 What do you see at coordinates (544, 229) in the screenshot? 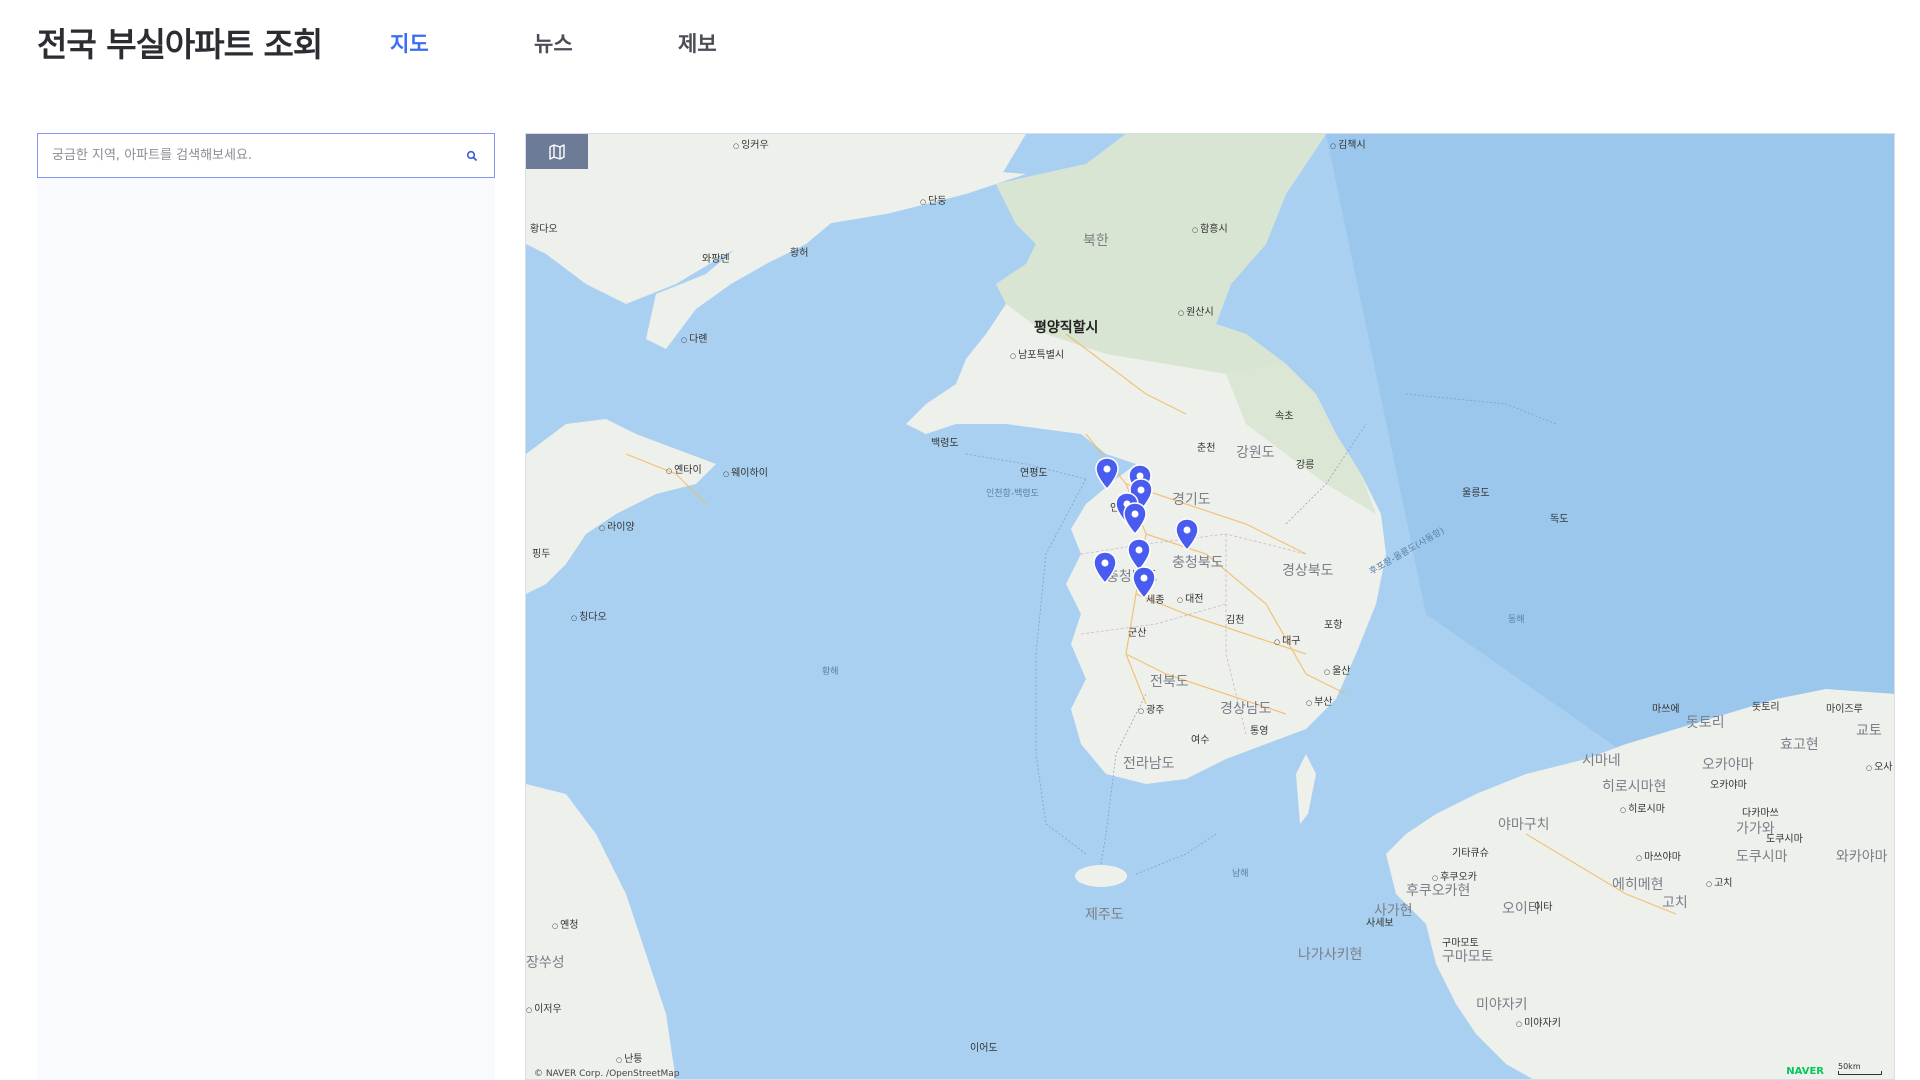
I see `map-label-hwangdao: 황다오` at bounding box center [544, 229].